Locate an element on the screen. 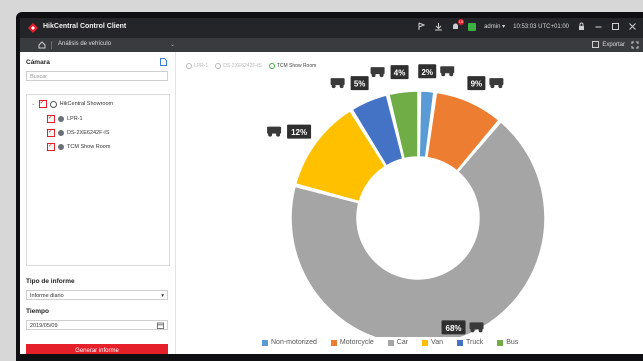 Image resolution: width=643 pixels, height=361 pixels. status-icon is located at coordinates (472, 26).